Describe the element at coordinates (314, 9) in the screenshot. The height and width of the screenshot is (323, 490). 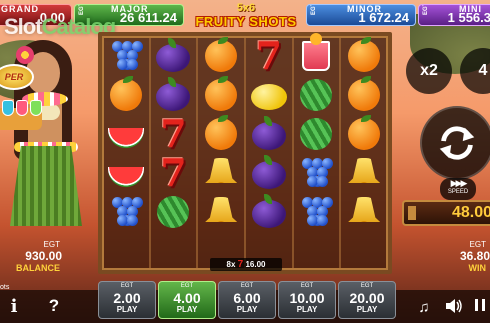
I see `jackpot-minor-egt: EGT` at that location.